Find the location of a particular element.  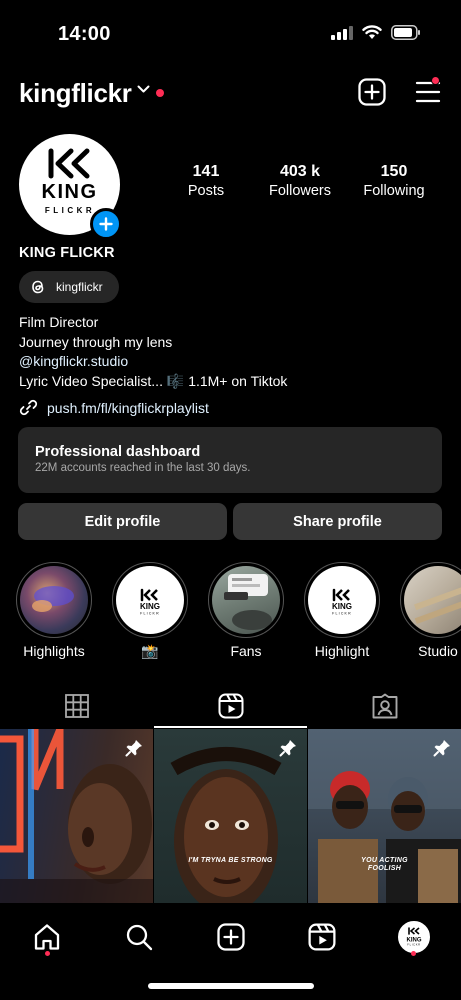

music-score-emoji: 🎼 is located at coordinates (175, 380).